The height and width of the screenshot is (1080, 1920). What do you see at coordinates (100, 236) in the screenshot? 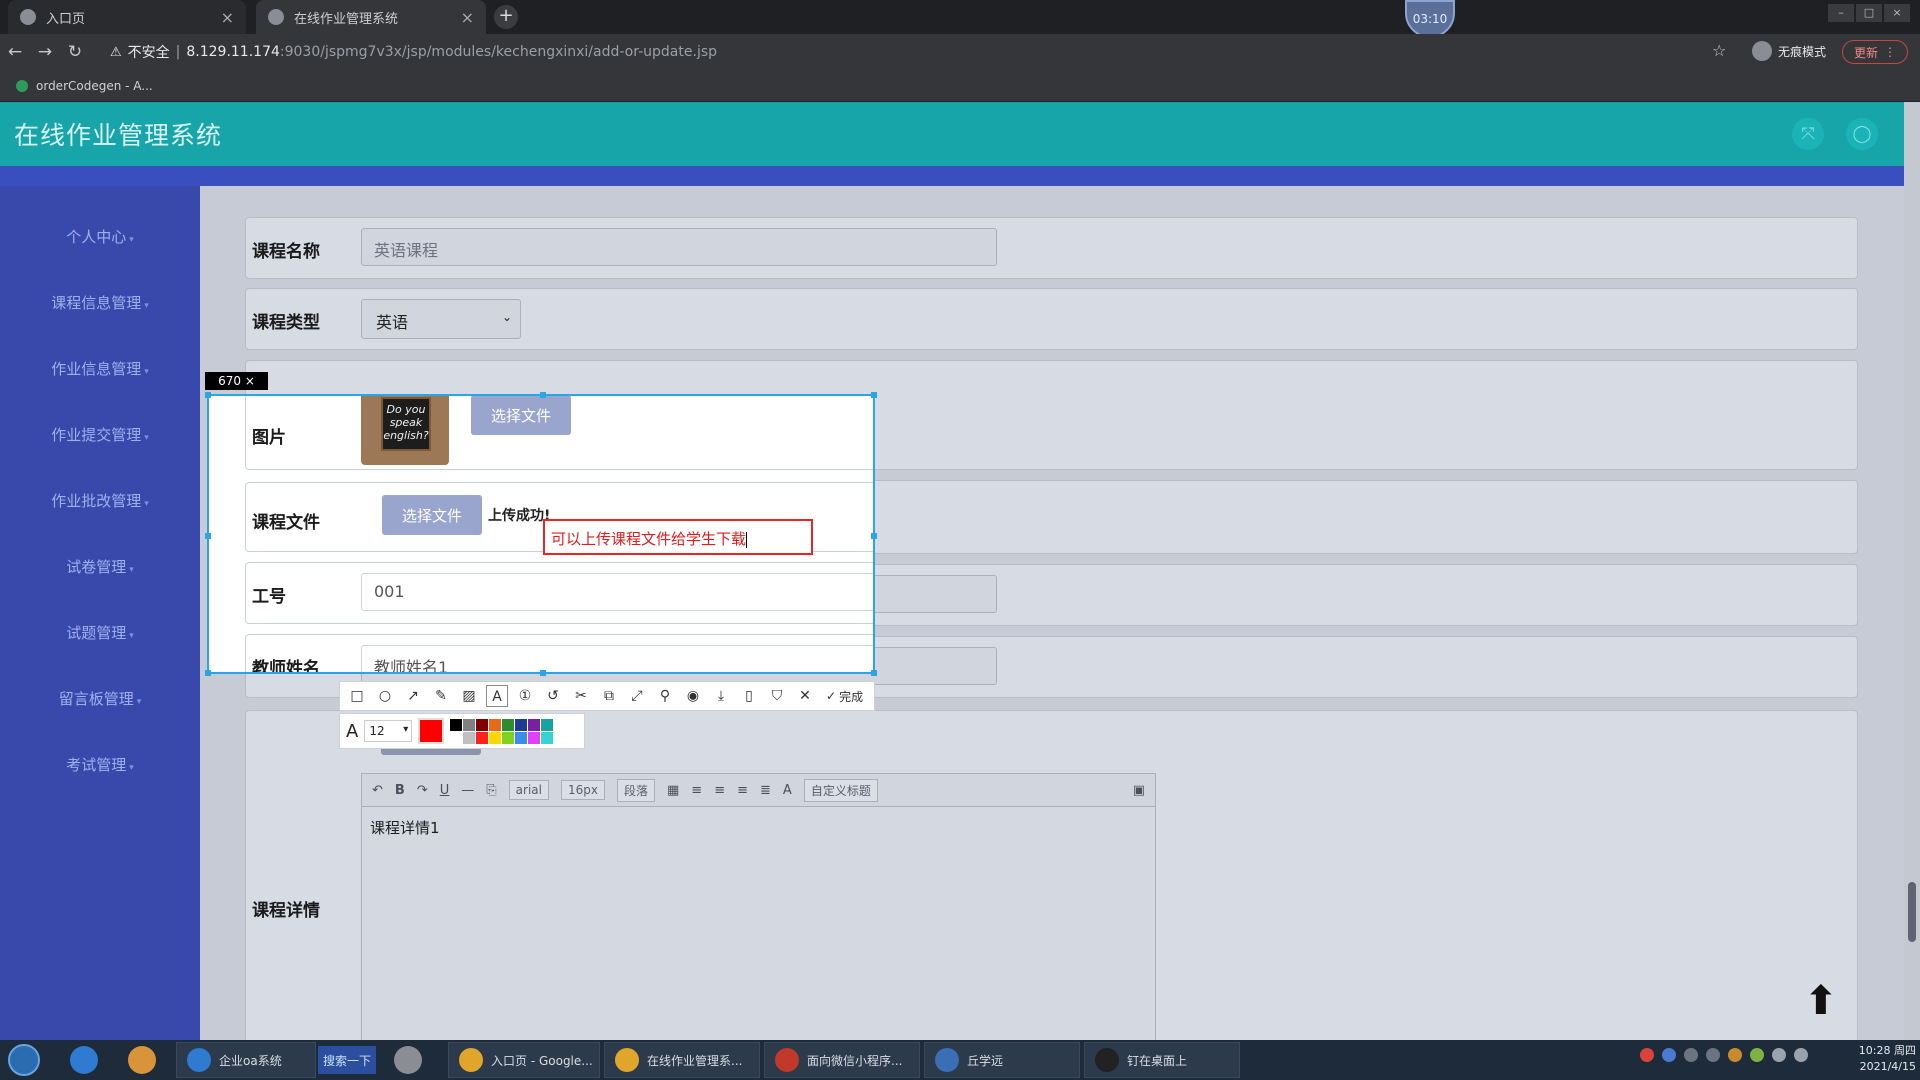
I see `sidebar-item-personal-center: 个人中心 ▾` at bounding box center [100, 236].